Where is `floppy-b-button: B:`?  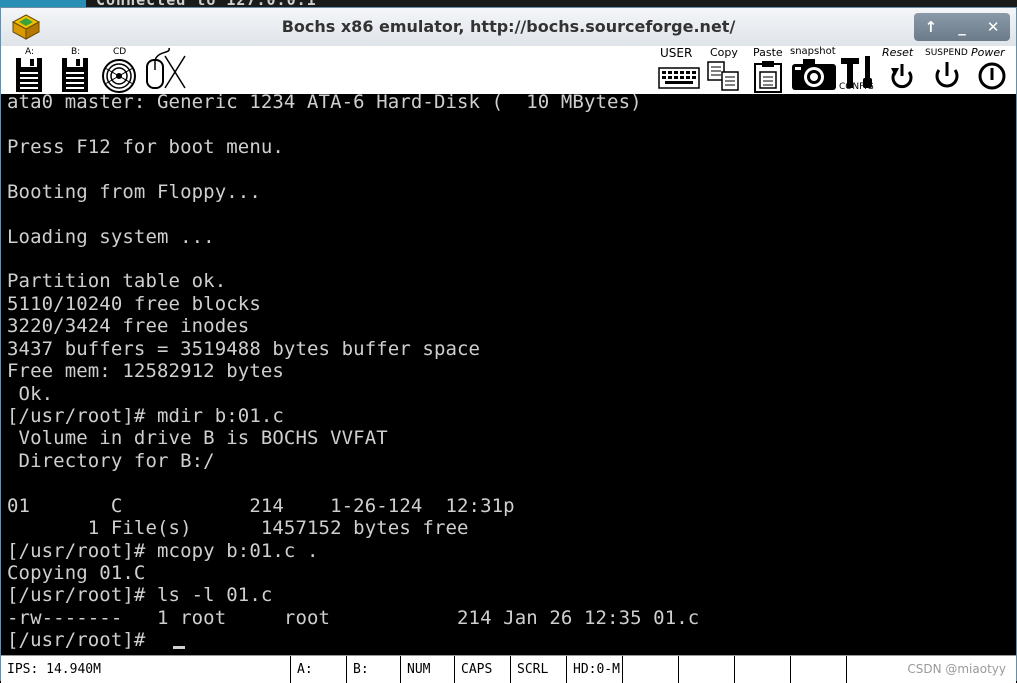 floppy-b-button: B: is located at coordinates (75, 70).